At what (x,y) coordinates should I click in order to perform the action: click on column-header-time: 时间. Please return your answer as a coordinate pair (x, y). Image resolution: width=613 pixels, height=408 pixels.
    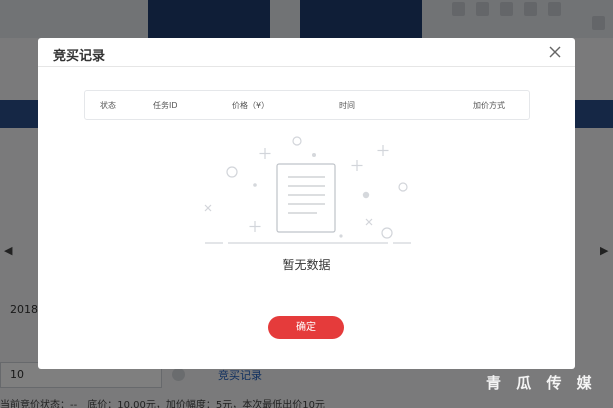
    Looking at the image, I should click on (347, 105).